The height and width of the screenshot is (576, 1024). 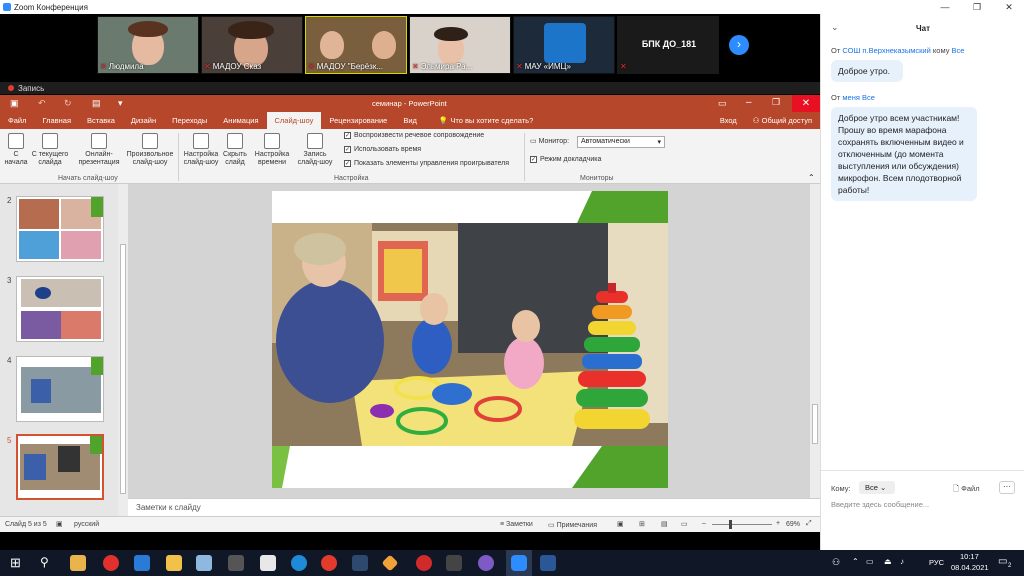 What do you see at coordinates (150, 150) in the screenshot?
I see `custom-show-button: Произвольное слайд-шоу` at bounding box center [150, 150].